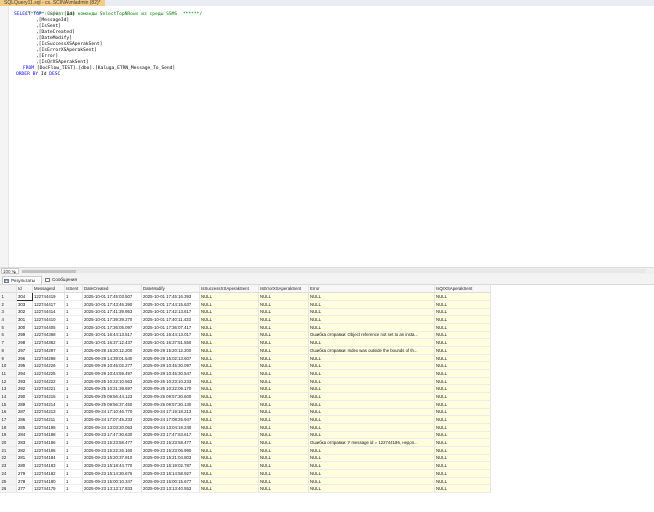  What do you see at coordinates (8, 442) in the screenshot?
I see `row-number: 20` at bounding box center [8, 442].